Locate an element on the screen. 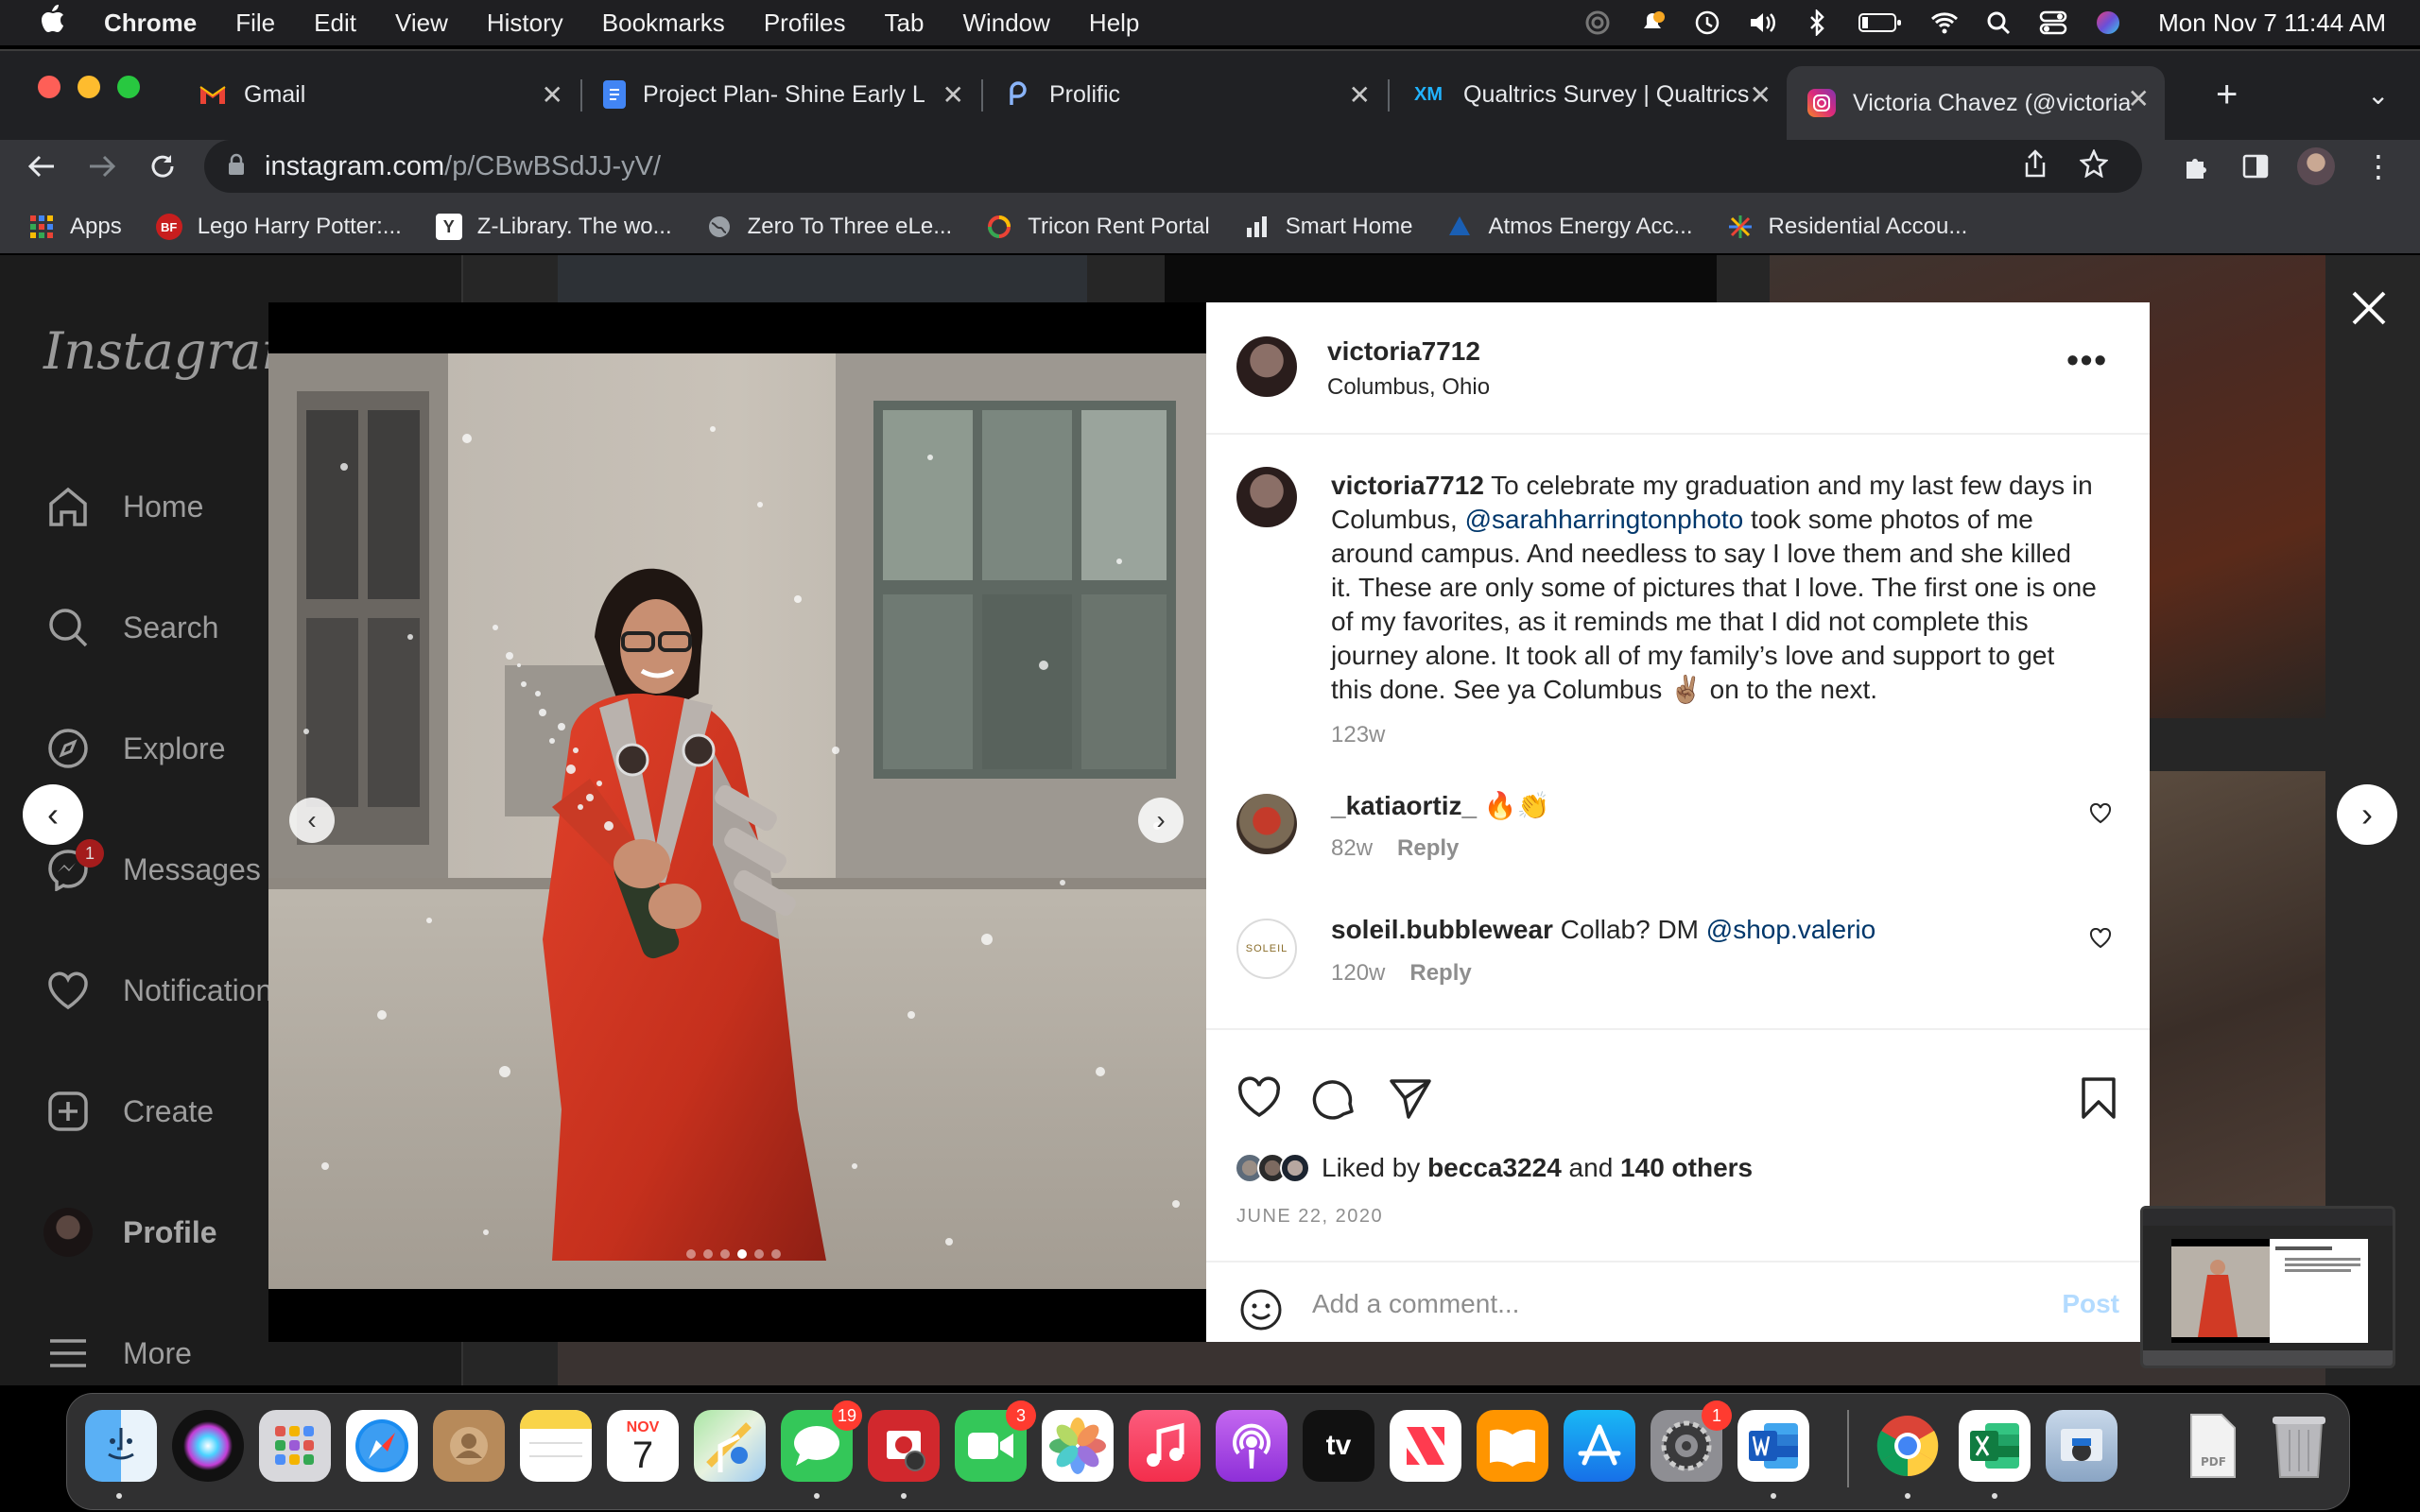 This screenshot has height=1512, width=2420. previous-post-arrow-icon: ‹ is located at coordinates (53, 814).